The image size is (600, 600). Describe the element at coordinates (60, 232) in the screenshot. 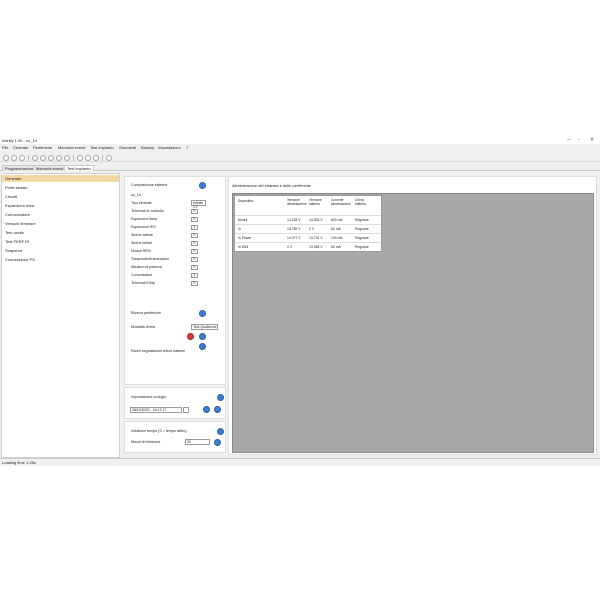

I see `sidebar-item-test-uscite: Test uscite` at that location.